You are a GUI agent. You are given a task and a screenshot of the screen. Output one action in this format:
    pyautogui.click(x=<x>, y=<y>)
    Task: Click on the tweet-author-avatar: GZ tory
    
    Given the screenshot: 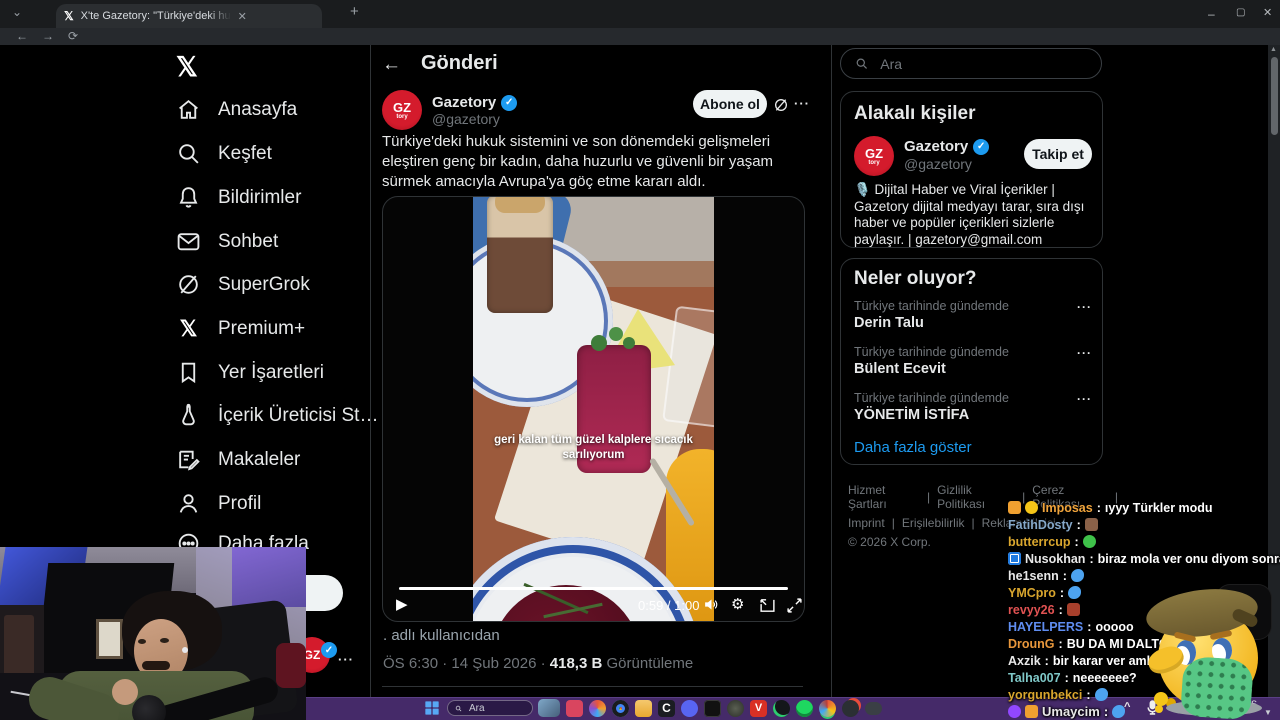 What is the action you would take?
    pyautogui.click(x=402, y=110)
    